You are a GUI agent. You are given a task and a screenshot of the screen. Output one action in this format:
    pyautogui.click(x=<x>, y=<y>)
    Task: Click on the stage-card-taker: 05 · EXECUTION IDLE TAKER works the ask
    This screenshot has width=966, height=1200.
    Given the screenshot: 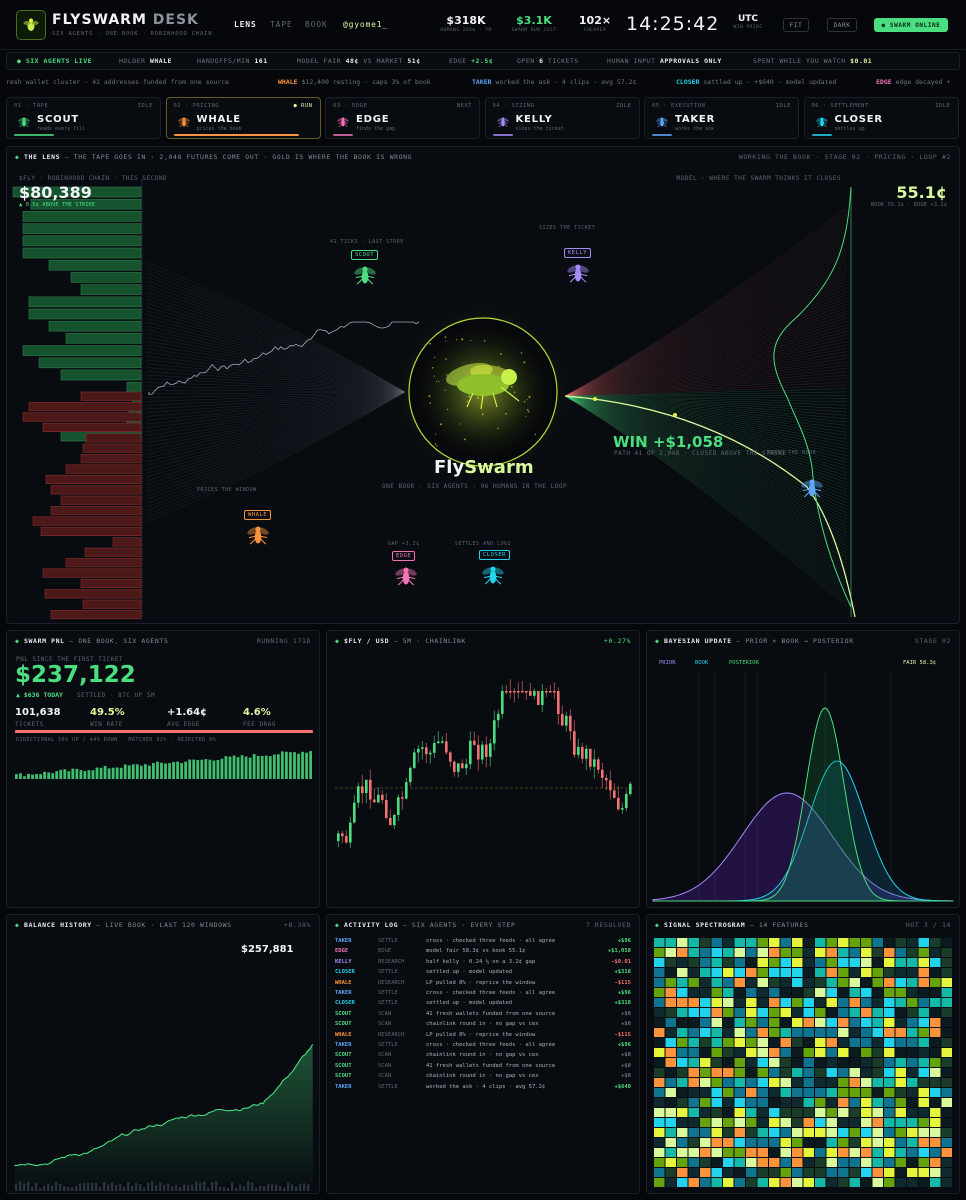 What is the action you would take?
    pyautogui.click(x=721, y=118)
    